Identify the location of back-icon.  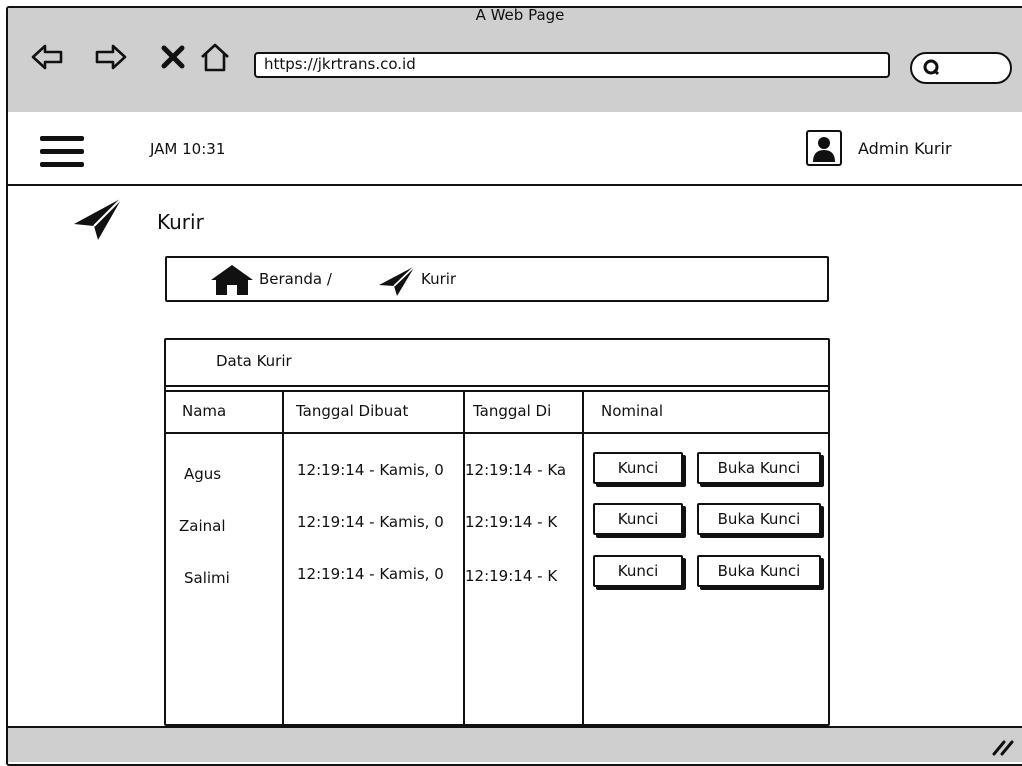
(47, 57).